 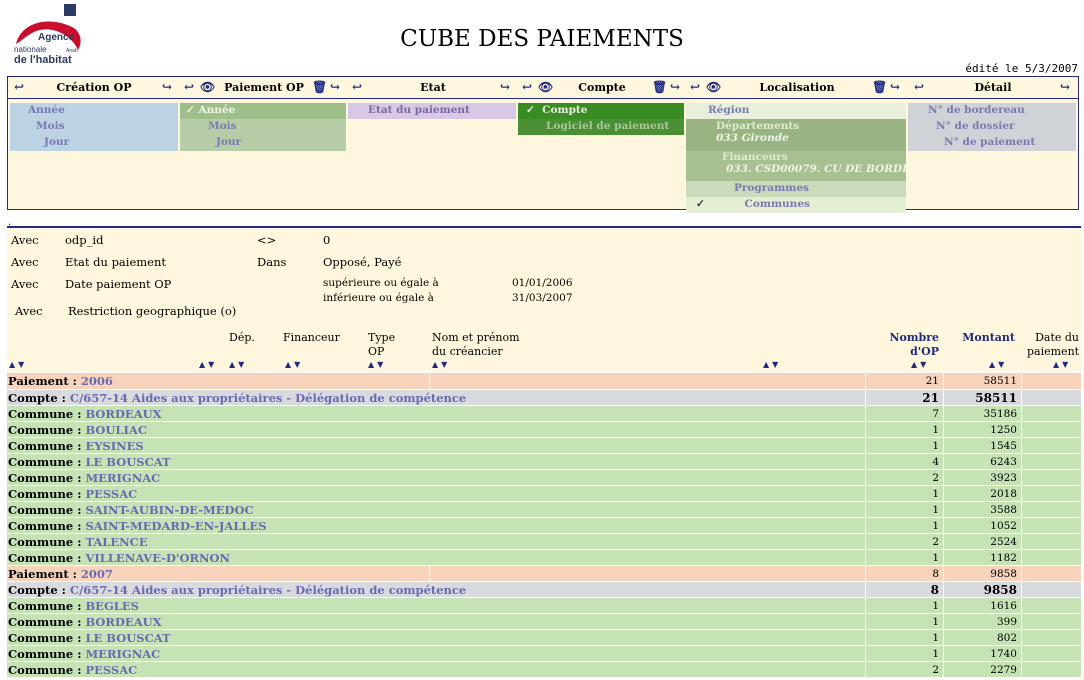 What do you see at coordinates (544, 637) in the screenshot?
I see `table-row: Commune : LE BOUSCAT 1 802` at bounding box center [544, 637].